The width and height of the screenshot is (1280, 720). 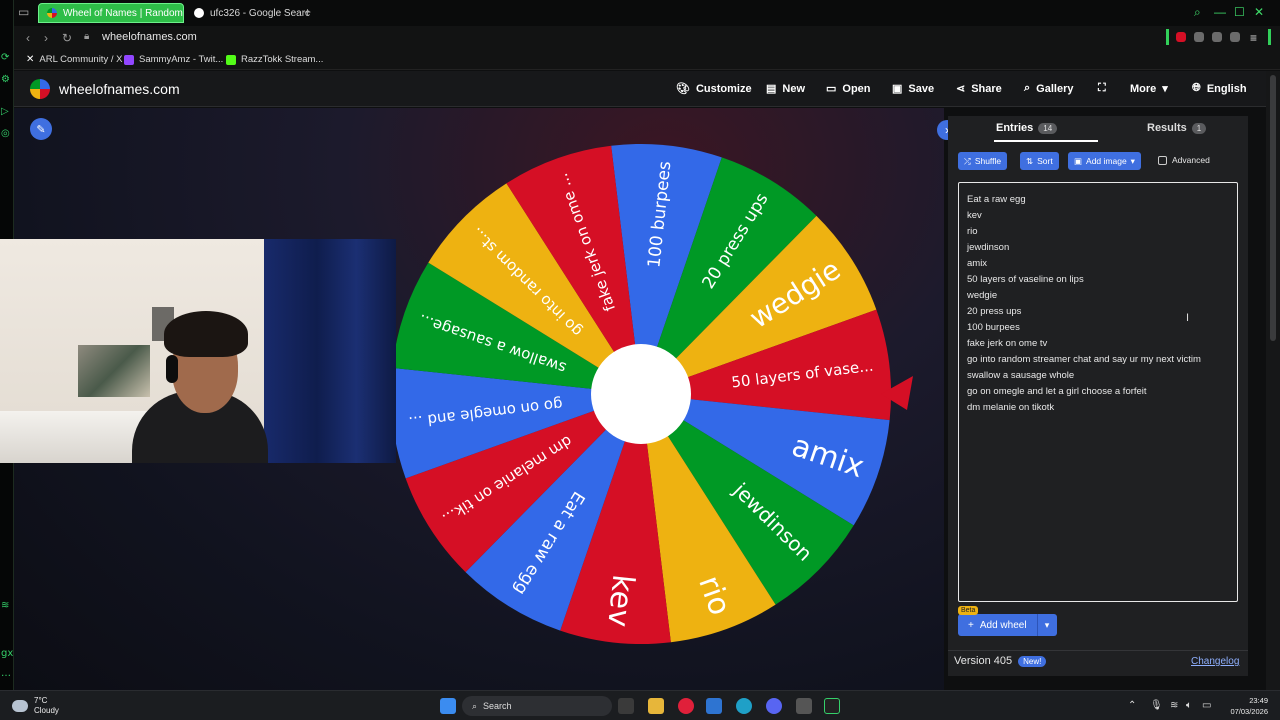 I want to click on pencil-icon: ✎, so click(x=41, y=129).